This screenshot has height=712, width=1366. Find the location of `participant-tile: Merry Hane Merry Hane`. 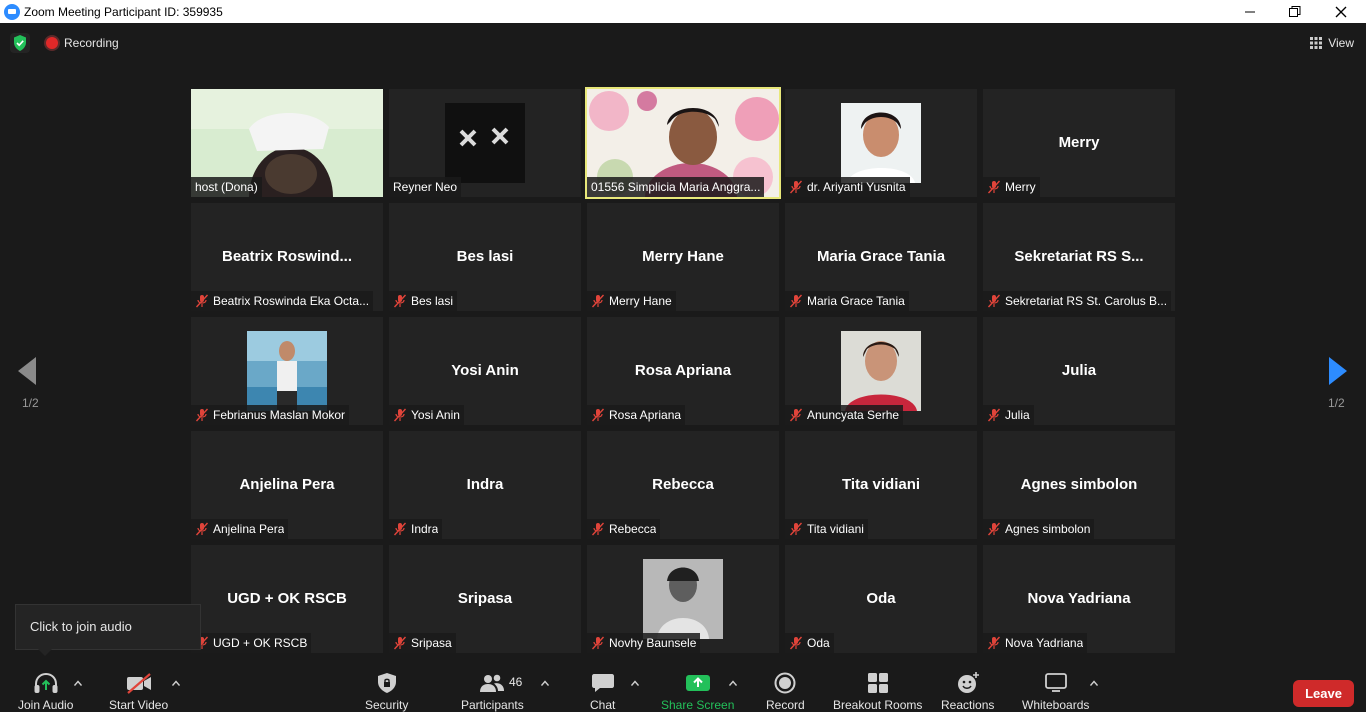

participant-tile: Merry Hane Merry Hane is located at coordinates (683, 257).